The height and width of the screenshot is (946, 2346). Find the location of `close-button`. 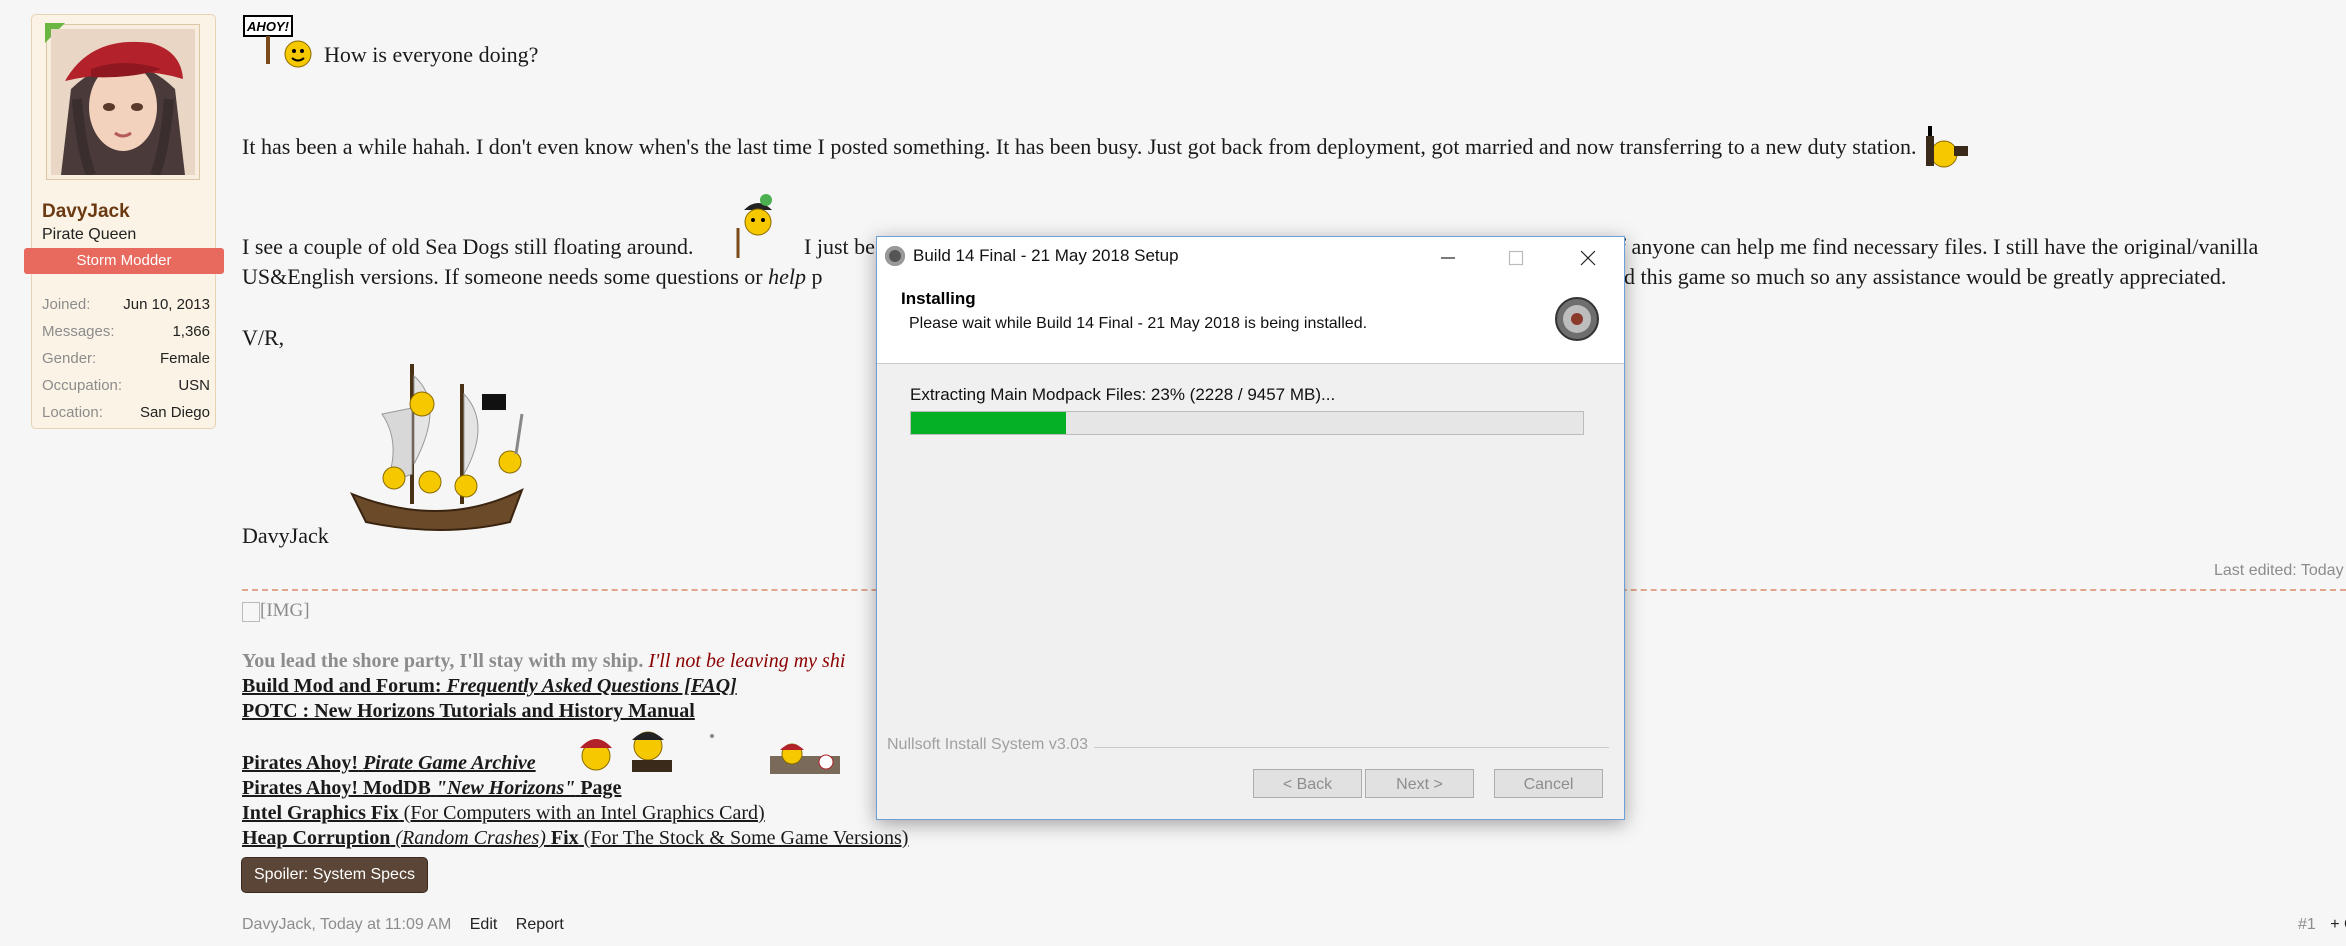

close-button is located at coordinates (1588, 257).